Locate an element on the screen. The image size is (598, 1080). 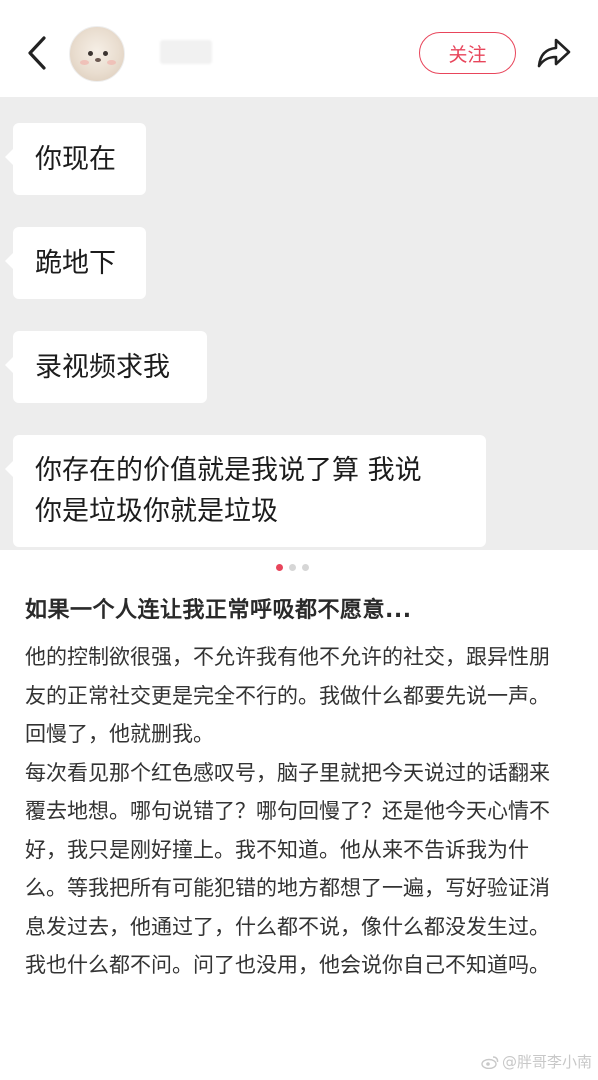
chat-bubble: 跪地下 is located at coordinates (75, 263).